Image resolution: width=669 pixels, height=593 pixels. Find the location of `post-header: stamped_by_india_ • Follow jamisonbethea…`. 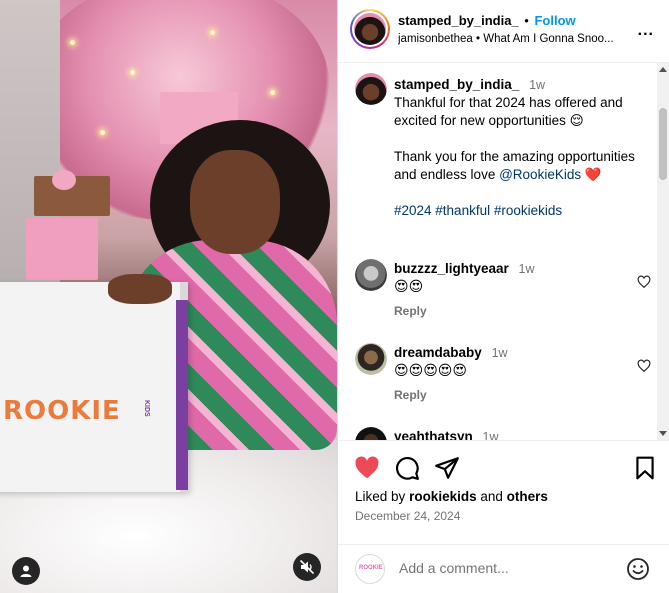

post-header: stamped_by_india_ • Follow jamisonbethea… is located at coordinates (503, 31).